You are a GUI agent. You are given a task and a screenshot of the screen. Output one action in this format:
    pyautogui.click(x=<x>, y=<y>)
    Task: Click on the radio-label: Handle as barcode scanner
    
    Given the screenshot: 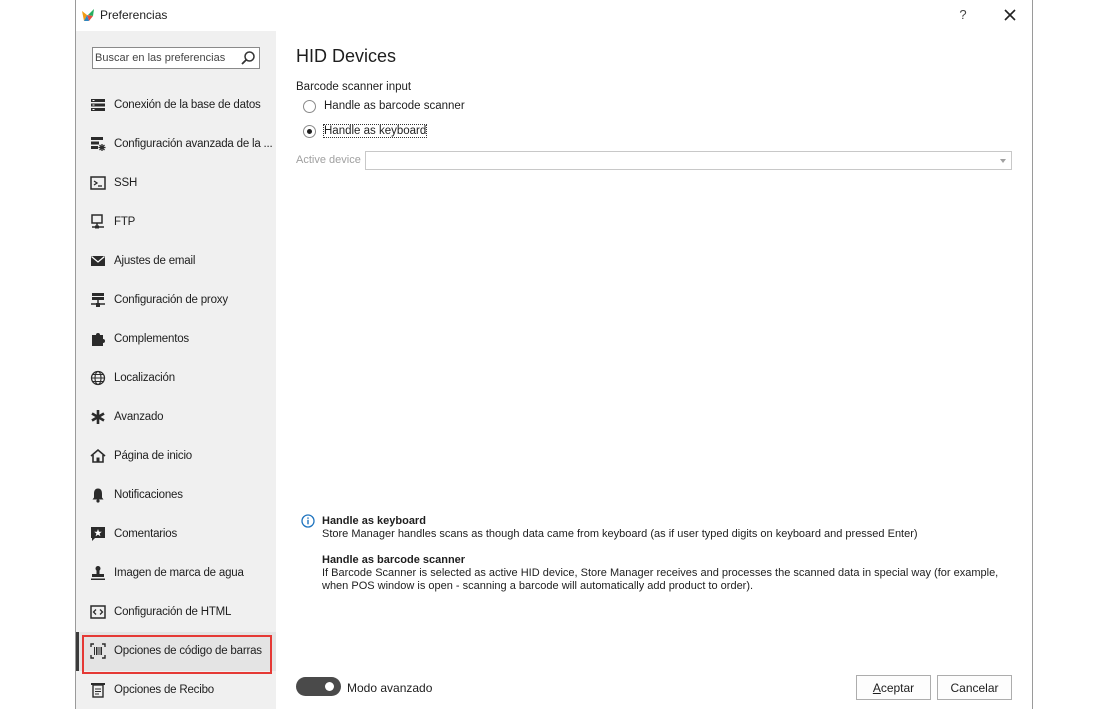 What is the action you would take?
    pyautogui.click(x=394, y=106)
    